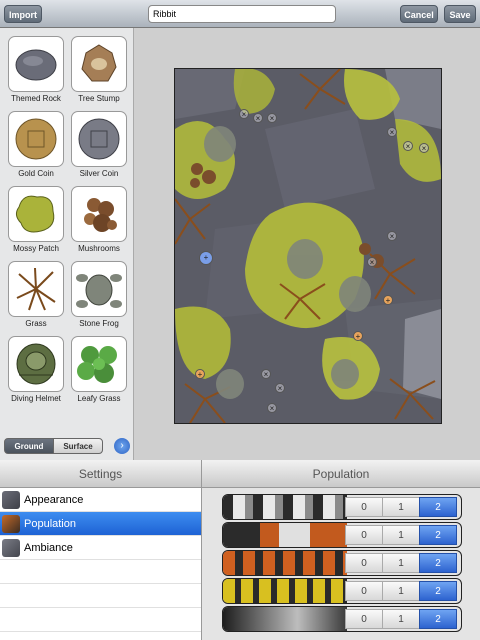  What do you see at coordinates (419, 14) in the screenshot?
I see `cancel-button: Cancel` at bounding box center [419, 14].